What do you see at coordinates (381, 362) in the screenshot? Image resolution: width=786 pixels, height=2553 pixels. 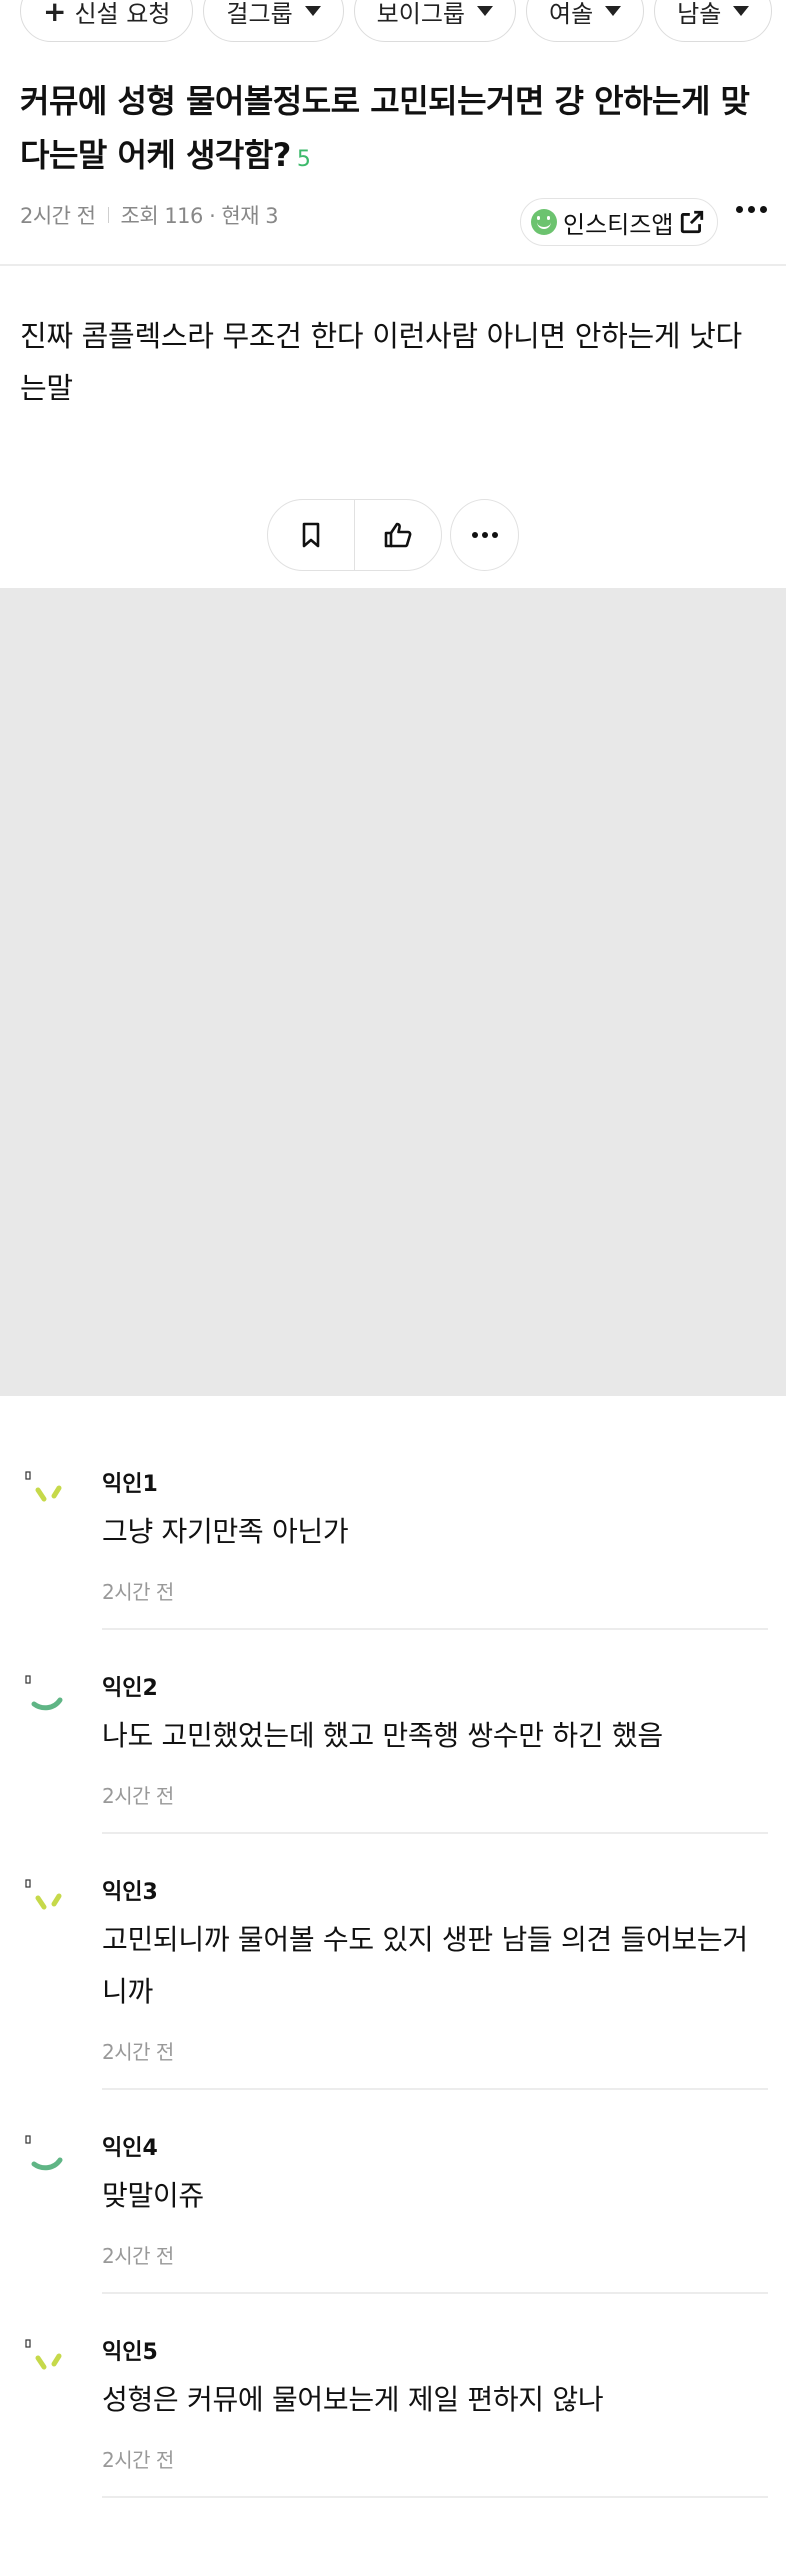 I see `post-body: 진짜 콤플렉스라 무조건 한다 이런사람 아니면 안하는게 낫다는말` at bounding box center [381, 362].